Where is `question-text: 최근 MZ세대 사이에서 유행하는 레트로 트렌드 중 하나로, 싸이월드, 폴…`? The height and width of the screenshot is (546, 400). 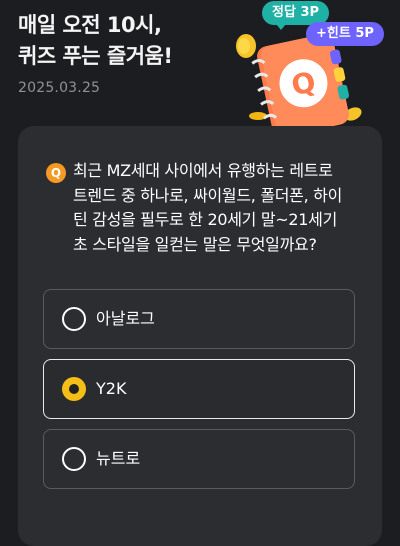
question-text: 최근 MZ세대 사이에서 유행하는 레트로 트렌드 중 하나로, 싸이월드, 폴… is located at coordinates (223, 208).